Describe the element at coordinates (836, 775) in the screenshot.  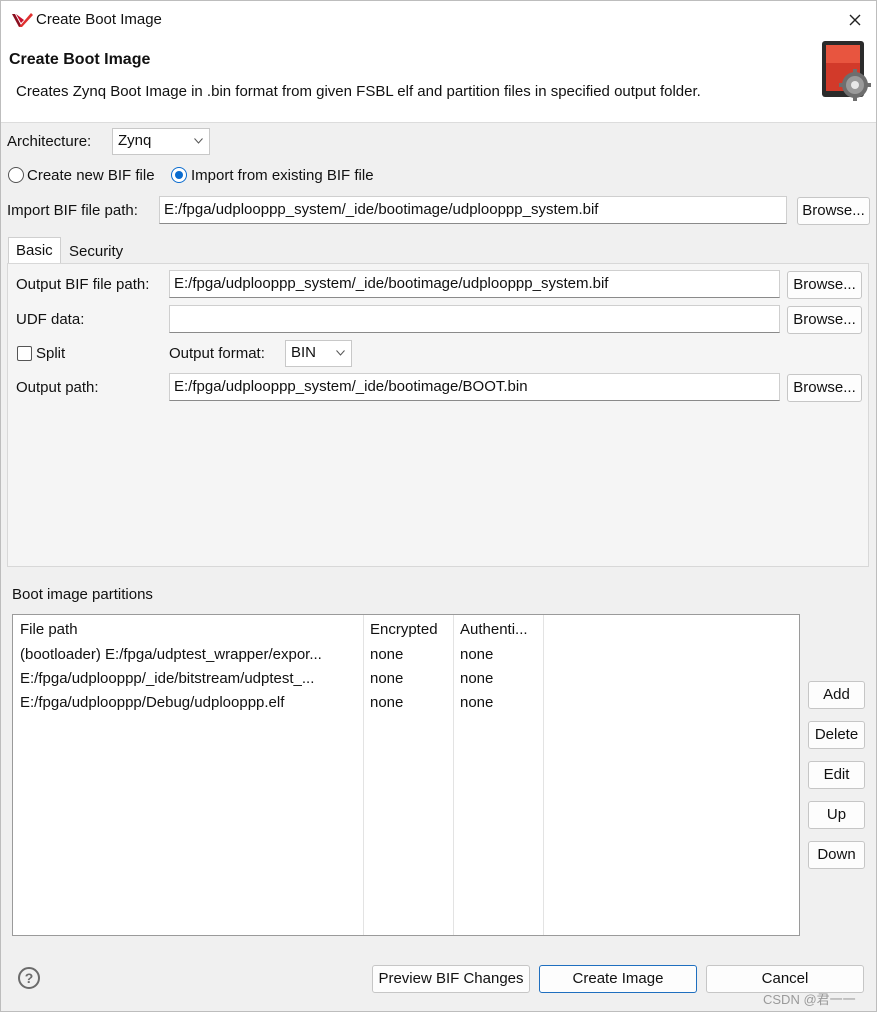
I see `edit-partition-button: Edit` at that location.